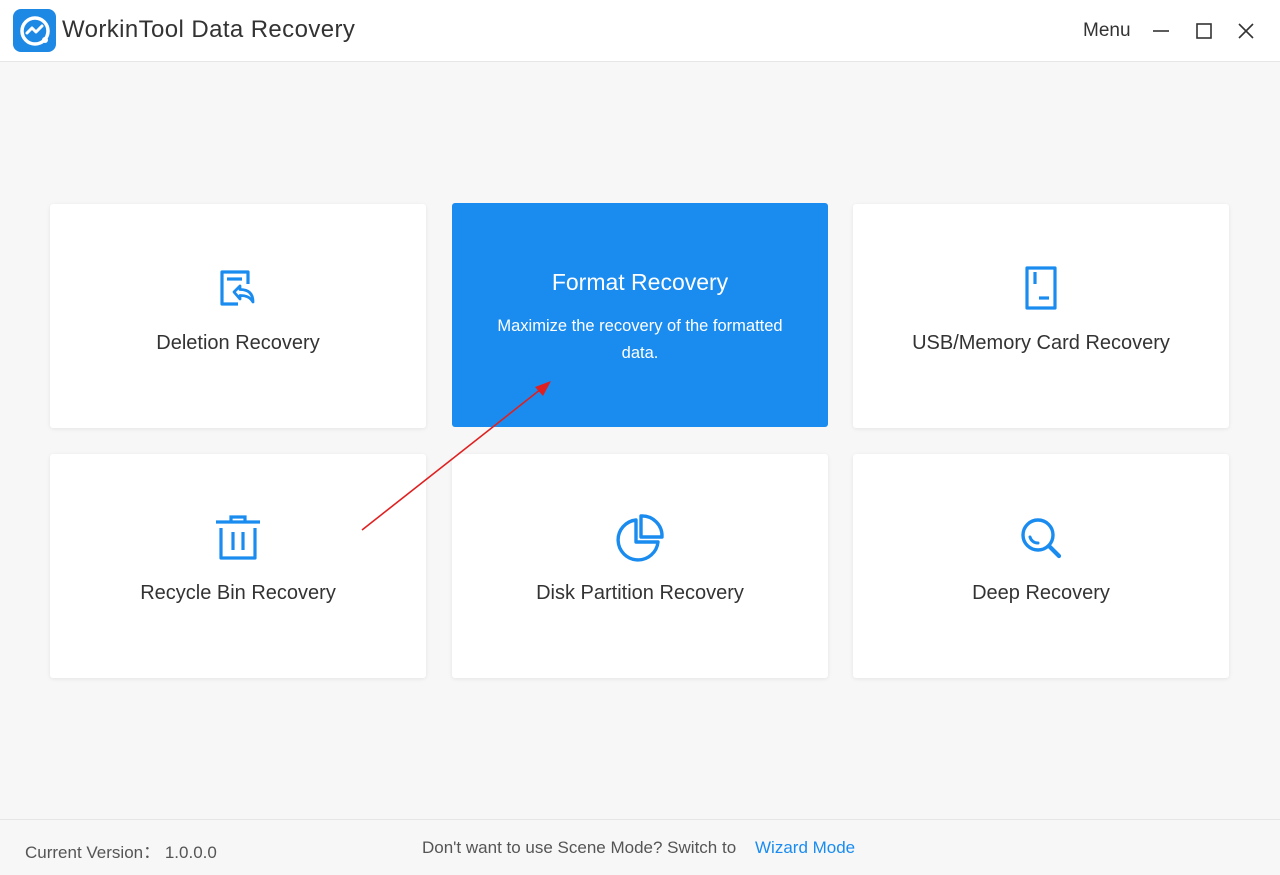  Describe the element at coordinates (238, 316) in the screenshot. I see `deletion-recovery-card: Deletion Recovery` at that location.